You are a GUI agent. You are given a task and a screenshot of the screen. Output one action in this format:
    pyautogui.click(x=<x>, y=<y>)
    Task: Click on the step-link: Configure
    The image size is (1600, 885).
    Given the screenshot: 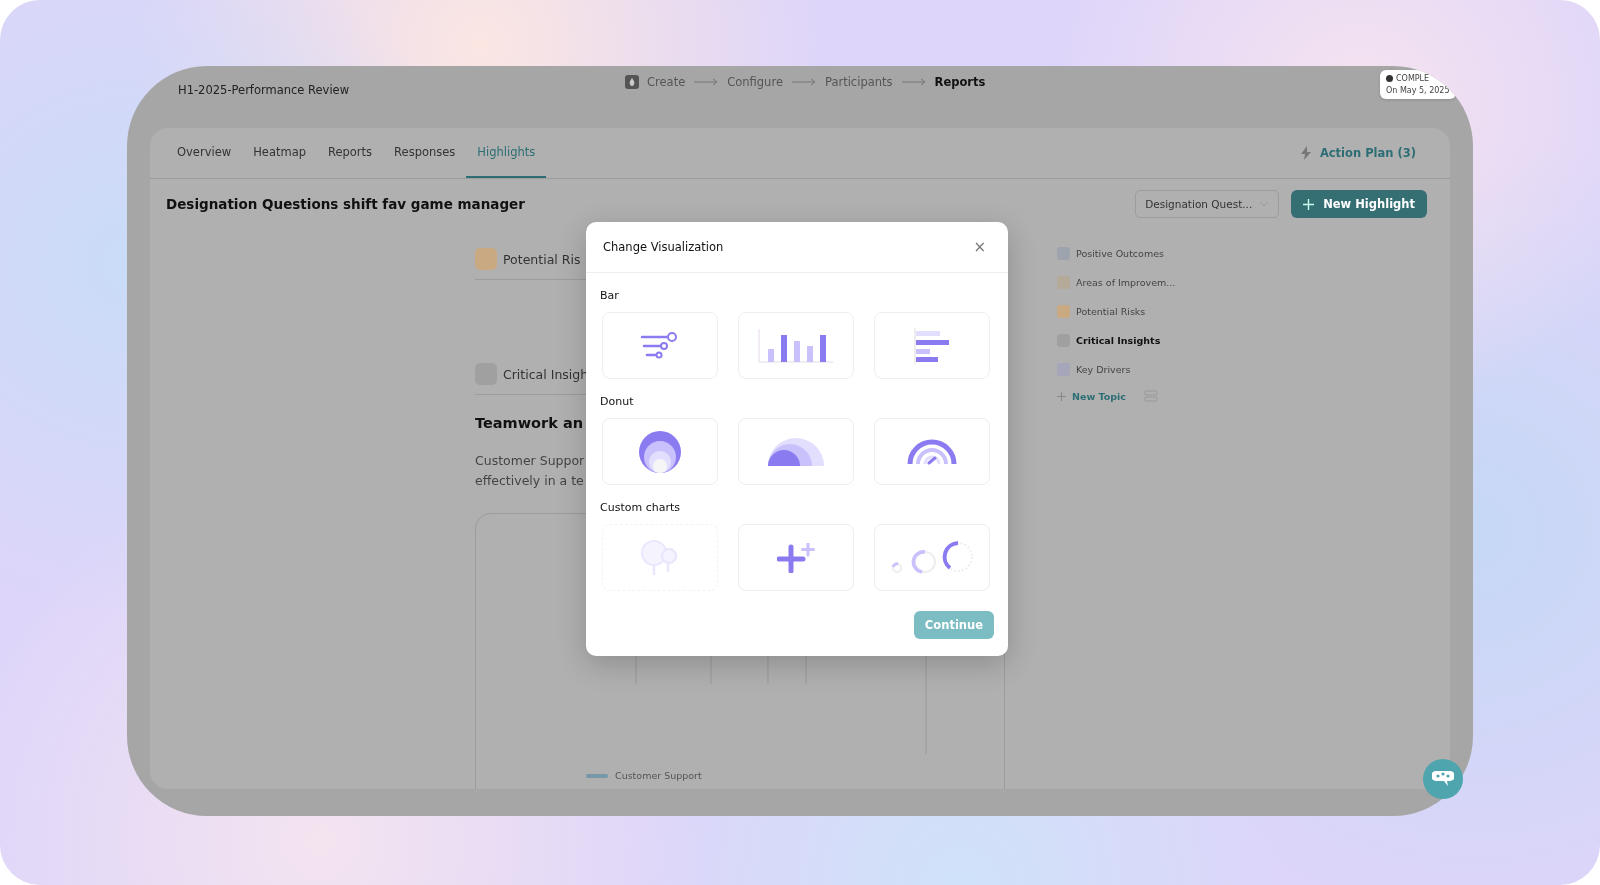 What is the action you would take?
    pyautogui.click(x=755, y=82)
    